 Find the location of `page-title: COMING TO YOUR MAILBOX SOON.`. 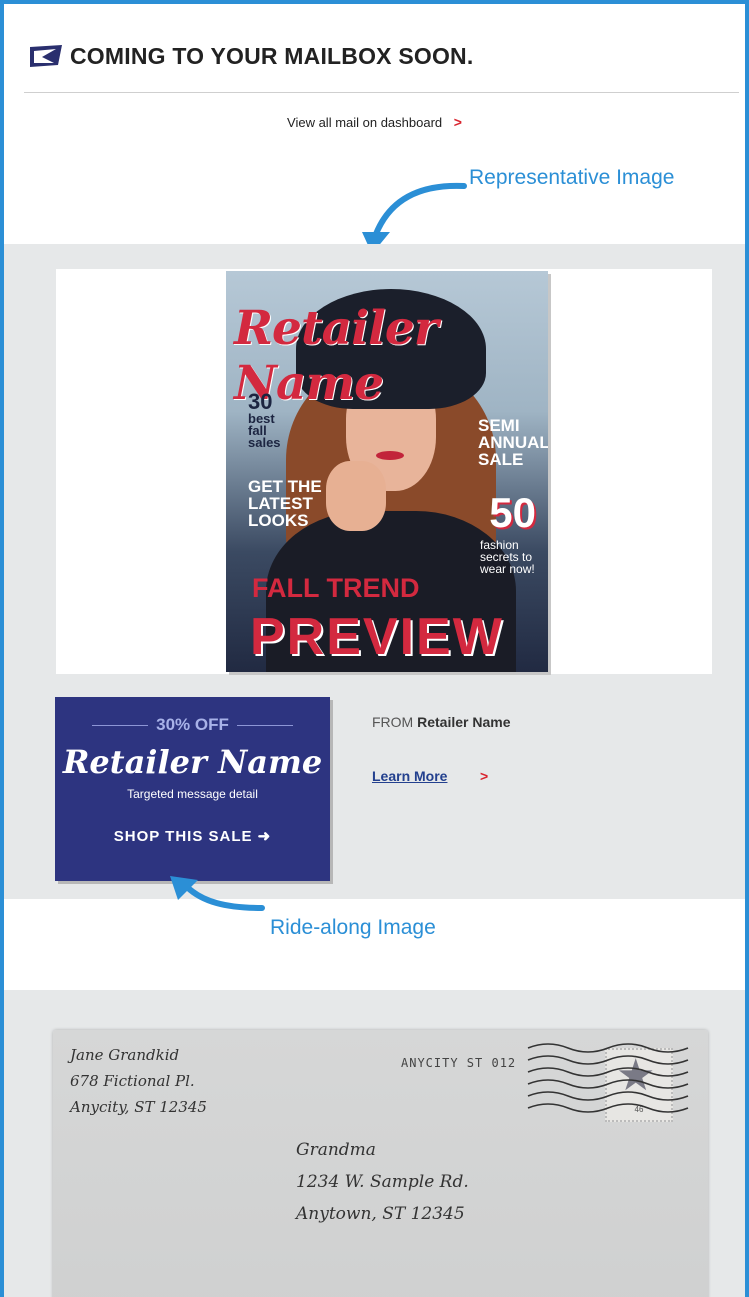

page-title: COMING TO YOUR MAILBOX SOON. is located at coordinates (272, 55).